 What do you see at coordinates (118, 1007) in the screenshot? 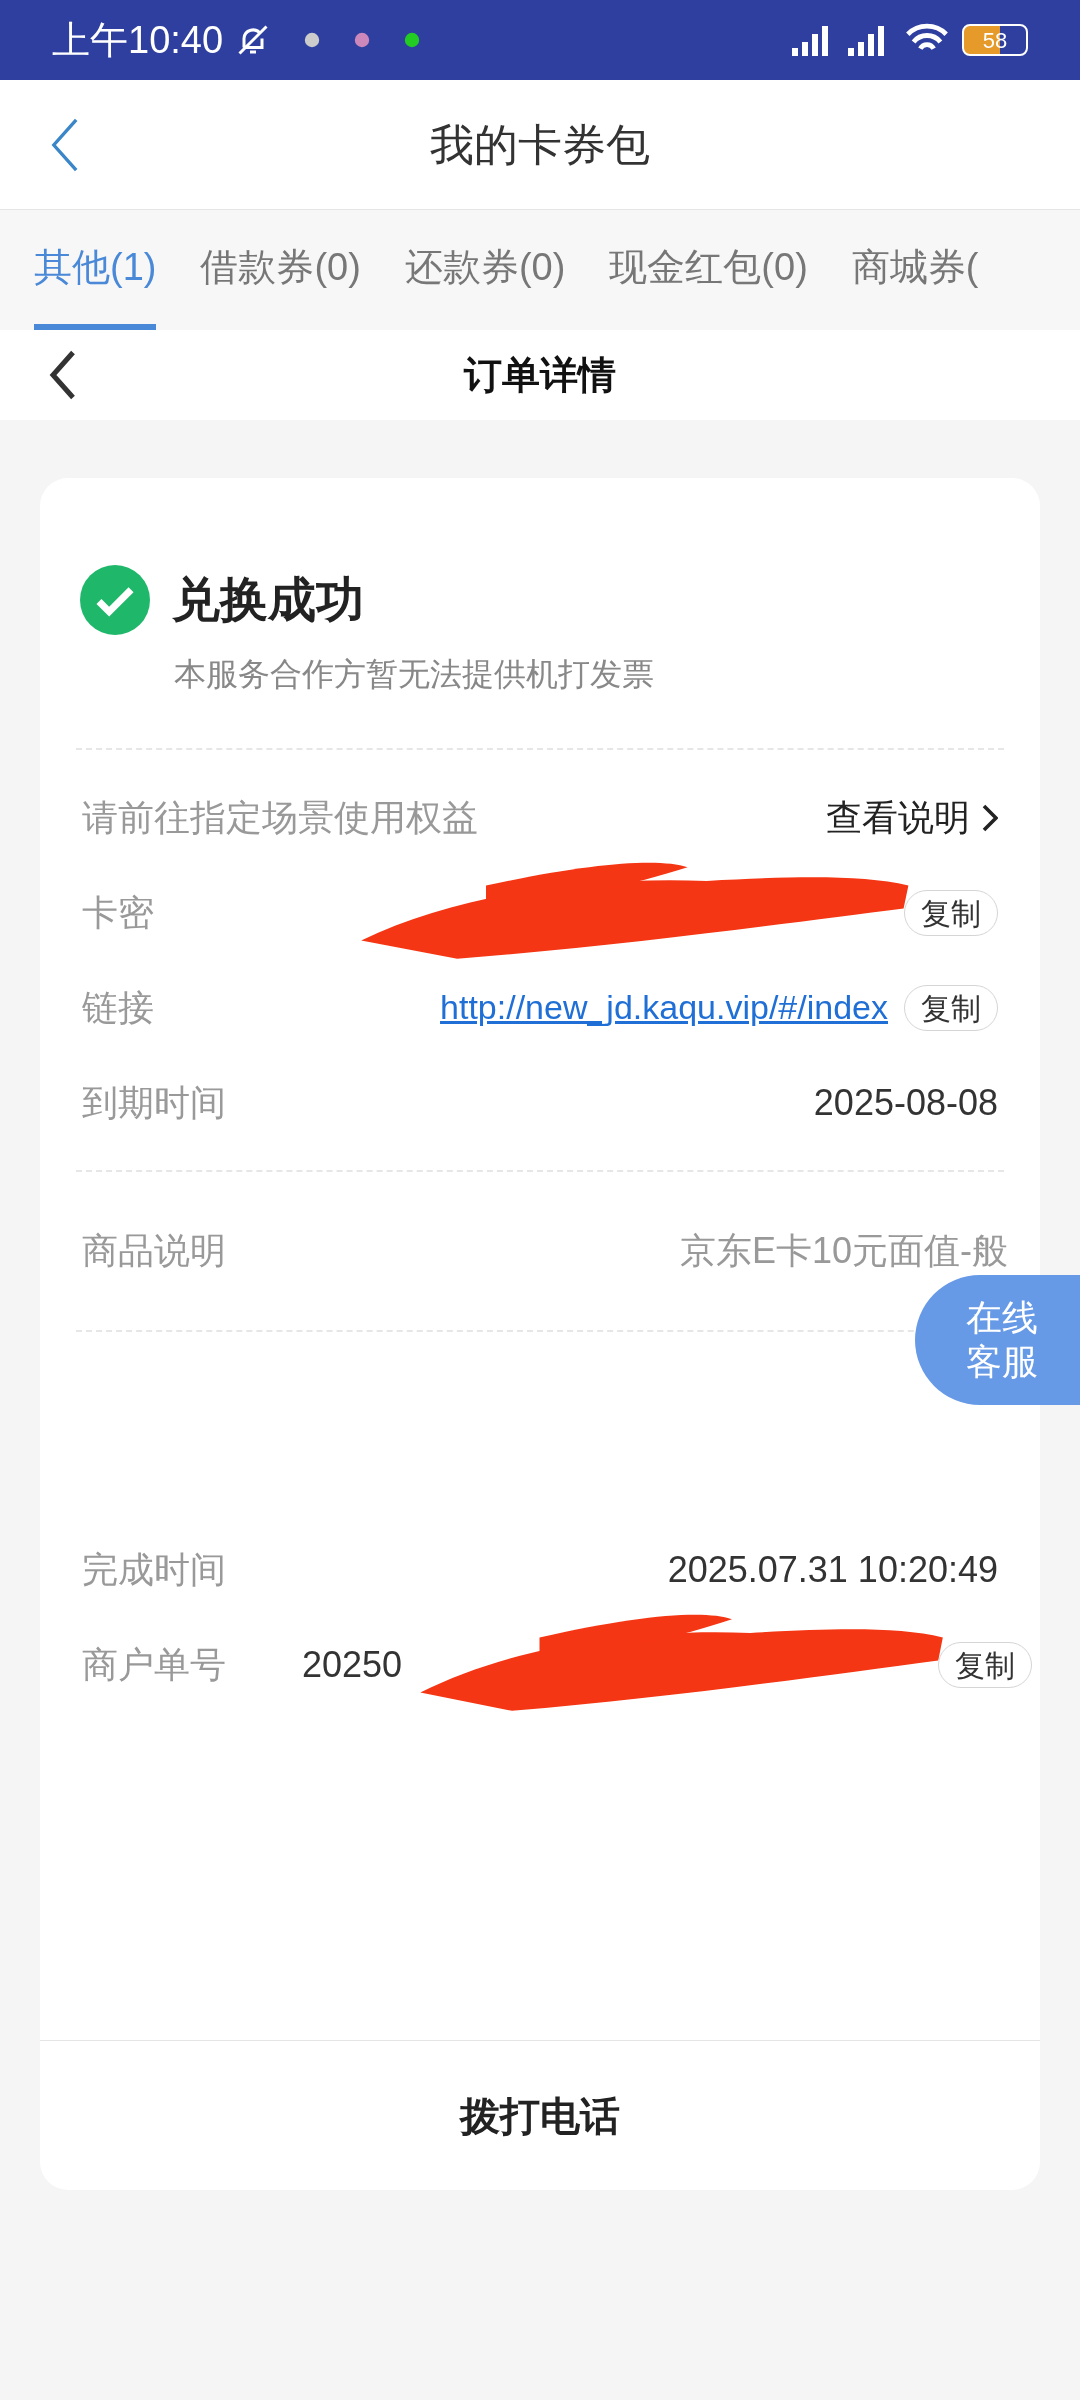
I see `field-label: 链接` at bounding box center [118, 1007].